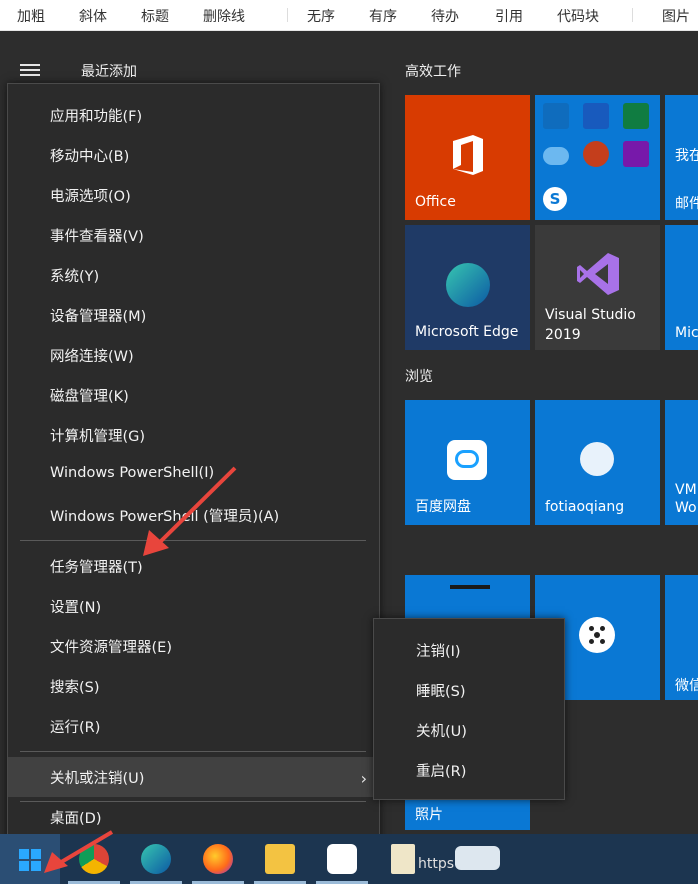 The image size is (698, 884). What do you see at coordinates (596, 154) in the screenshot?
I see `powerpoint-icon` at bounding box center [596, 154].